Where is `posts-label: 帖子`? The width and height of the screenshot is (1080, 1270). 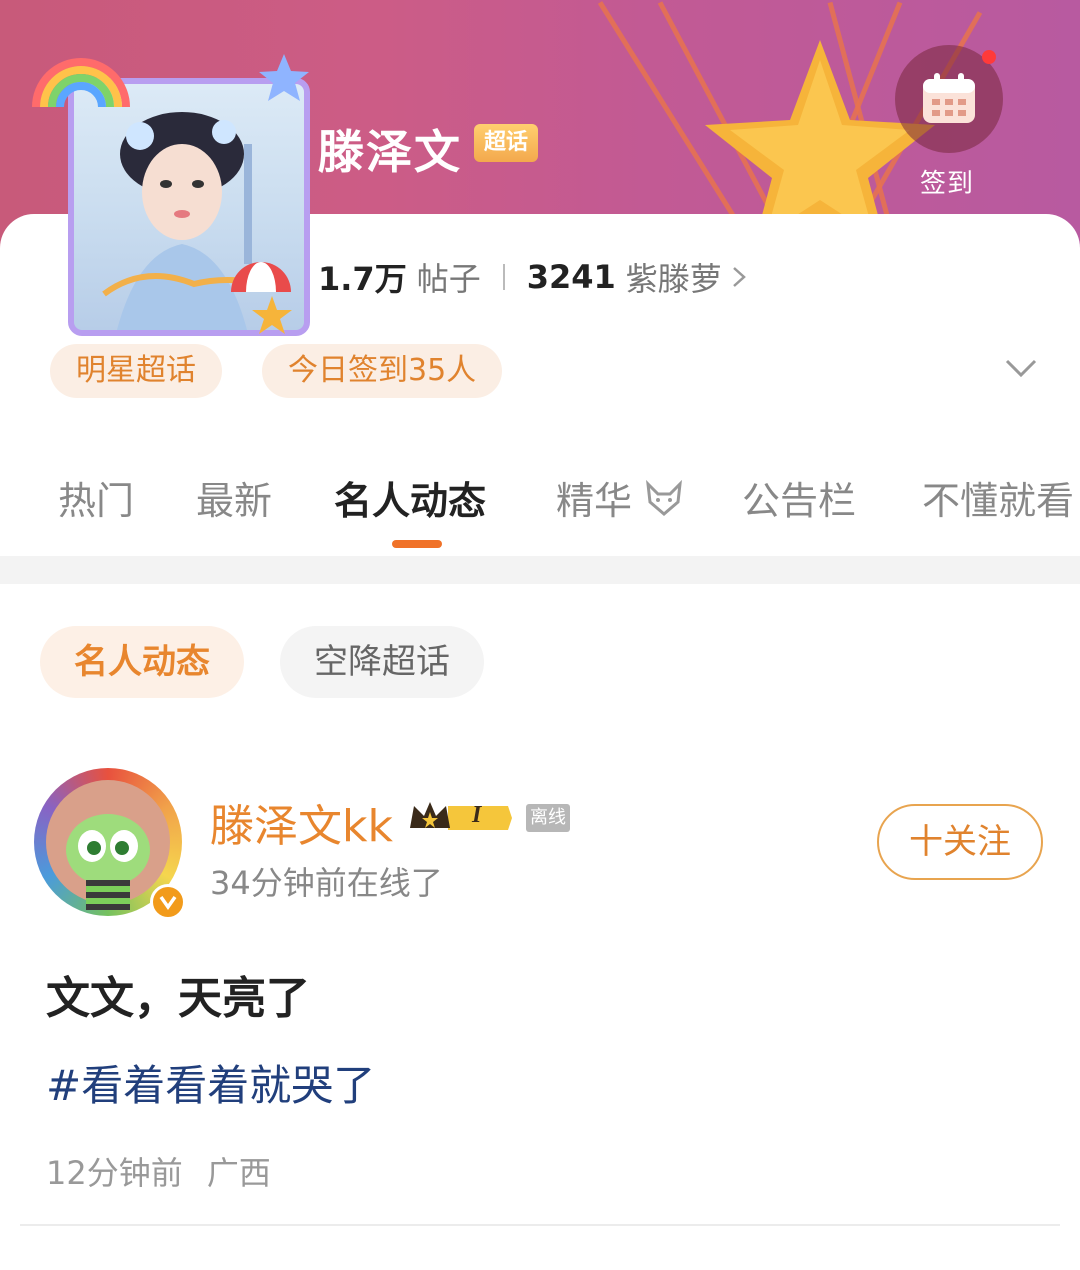
posts-label: 帖子 is located at coordinates (448, 279).